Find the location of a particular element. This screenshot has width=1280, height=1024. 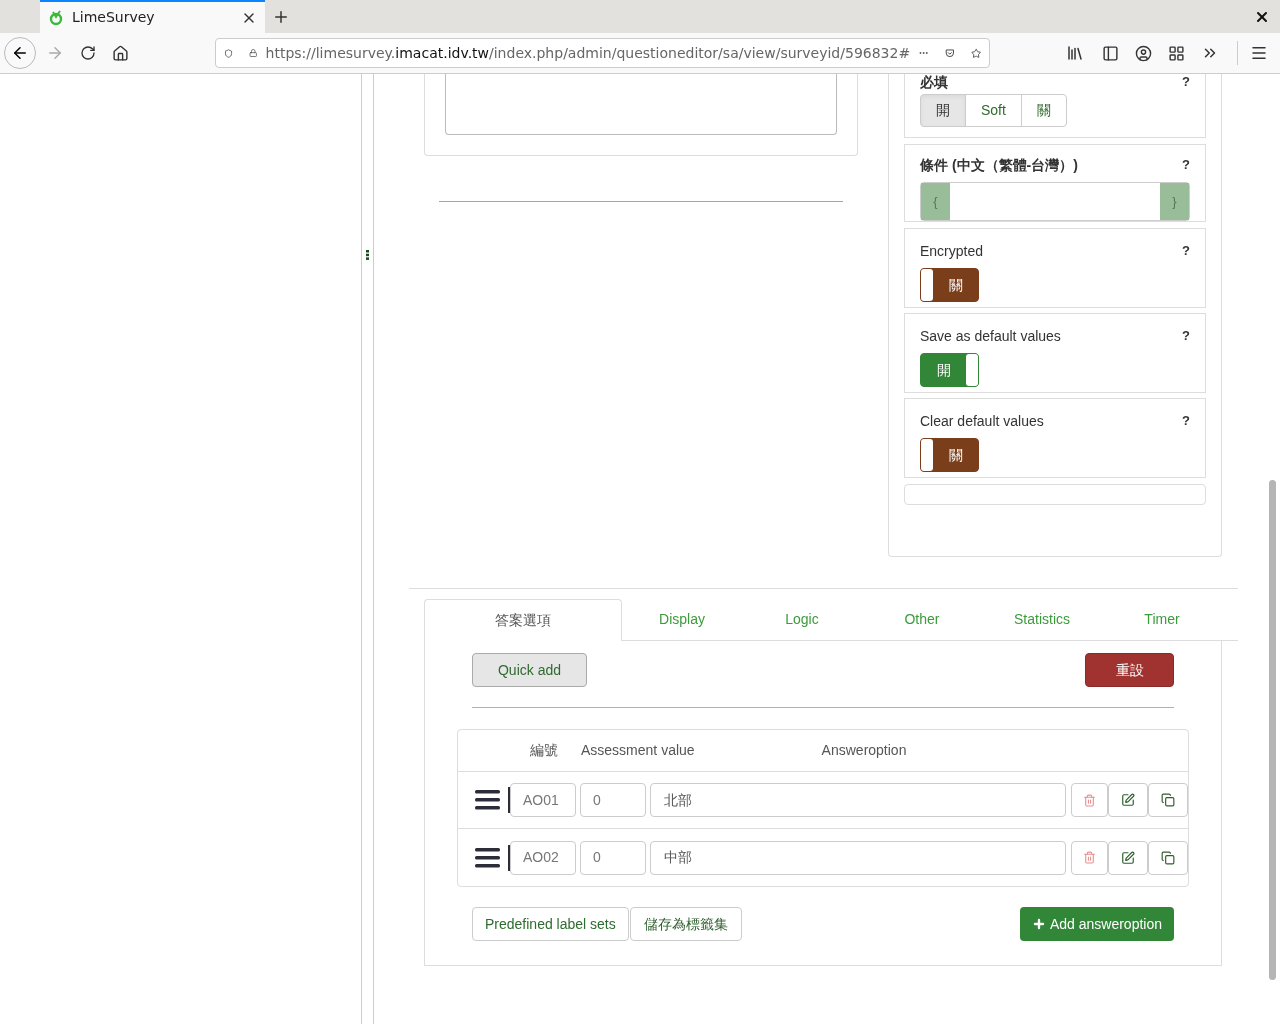

sidebar-icon is located at coordinates (1110, 53).